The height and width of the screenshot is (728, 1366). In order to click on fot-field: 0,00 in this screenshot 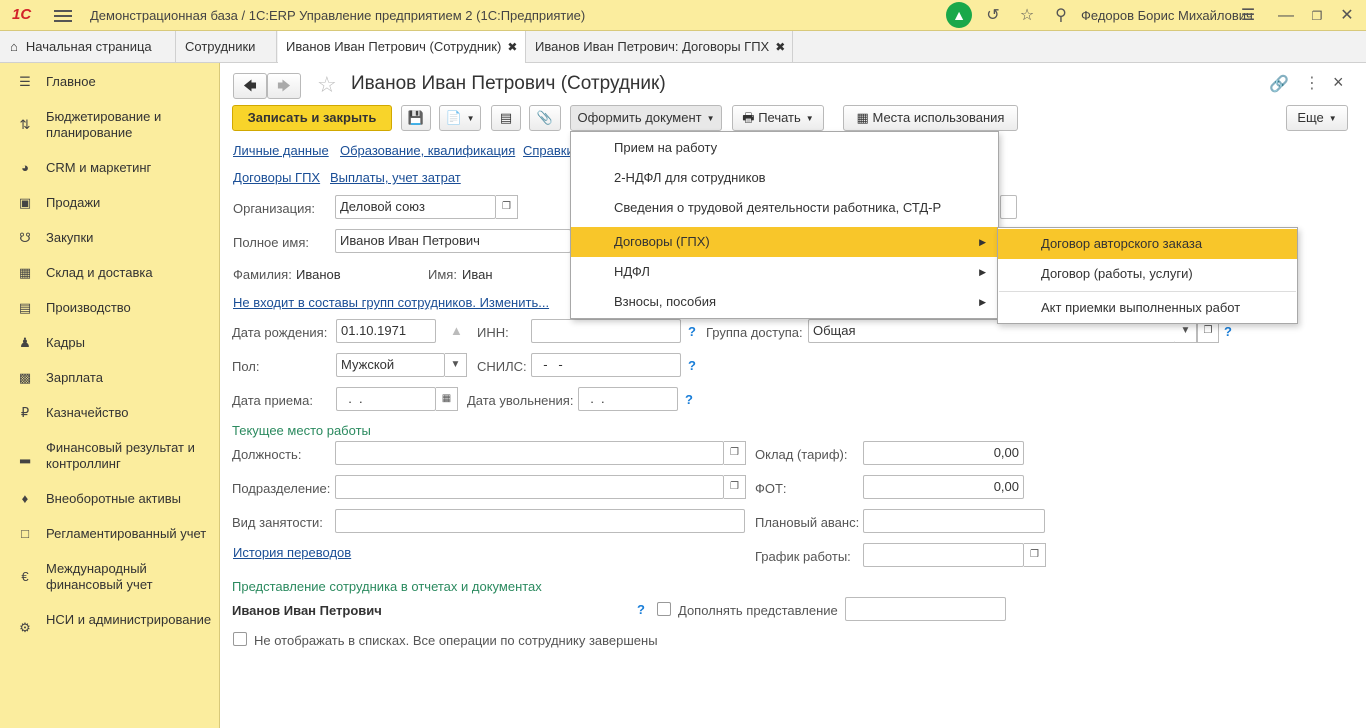, I will do `click(943, 487)`.